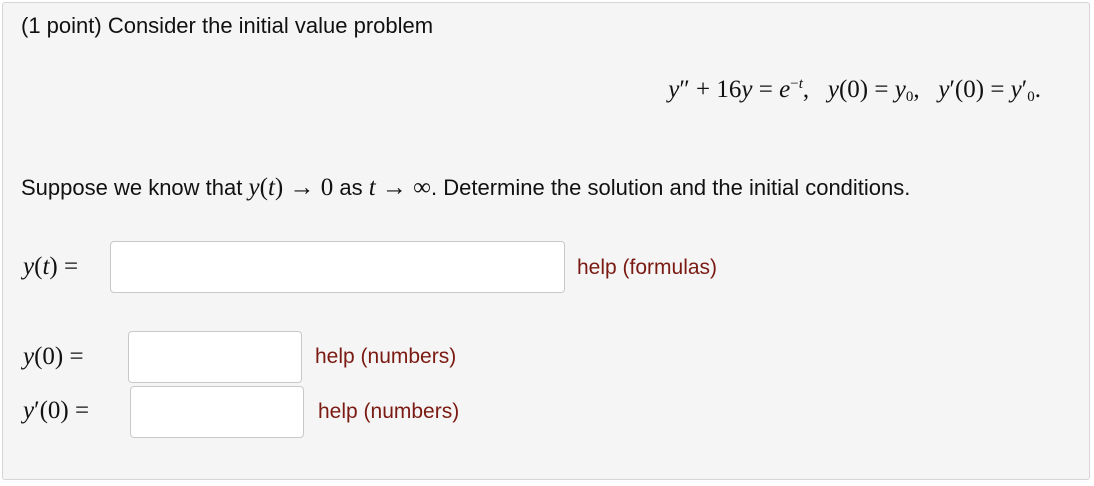 Image resolution: width=1094 pixels, height=486 pixels. I want to click on y0-input, so click(215, 357).